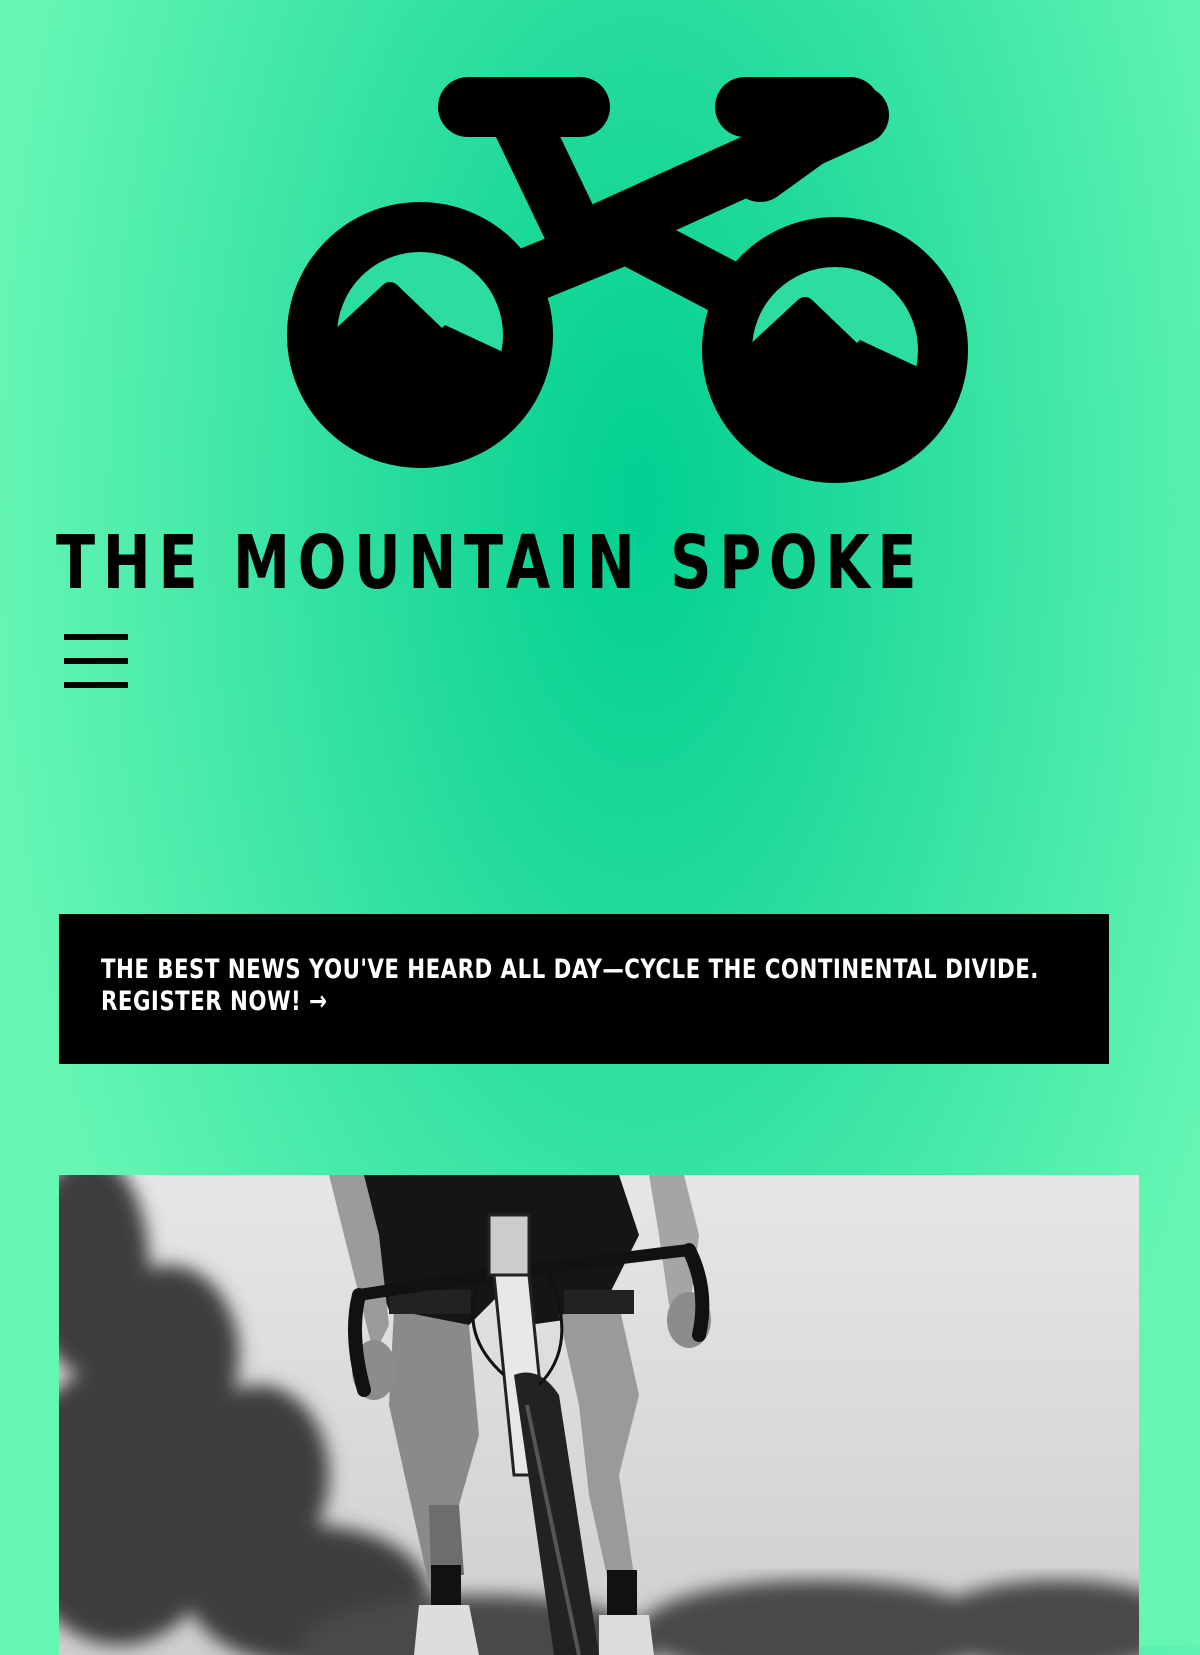 The width and height of the screenshot is (1200, 1655). I want to click on menu-bar-top, so click(96, 637).